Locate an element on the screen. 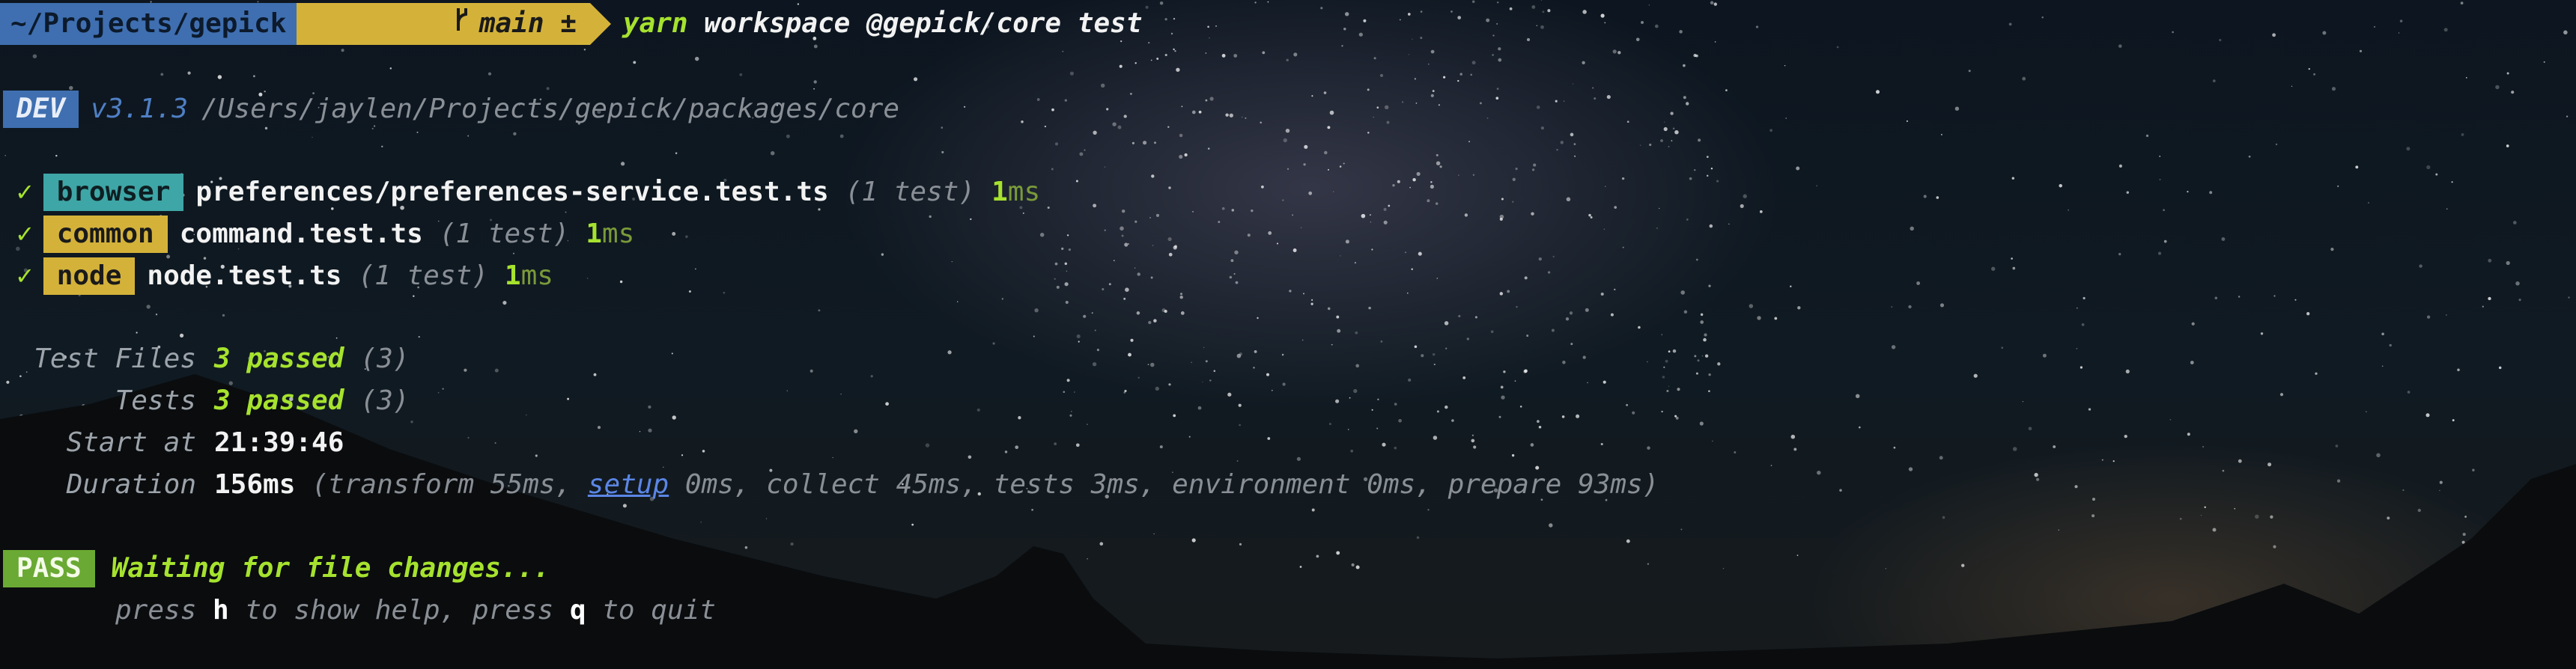  git-branch-icon is located at coordinates (396, 43).